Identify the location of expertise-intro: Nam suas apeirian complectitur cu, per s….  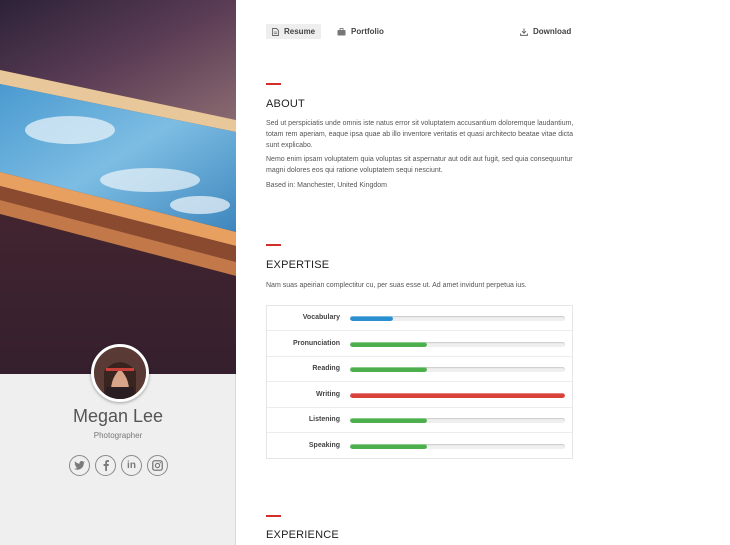
(396, 285).